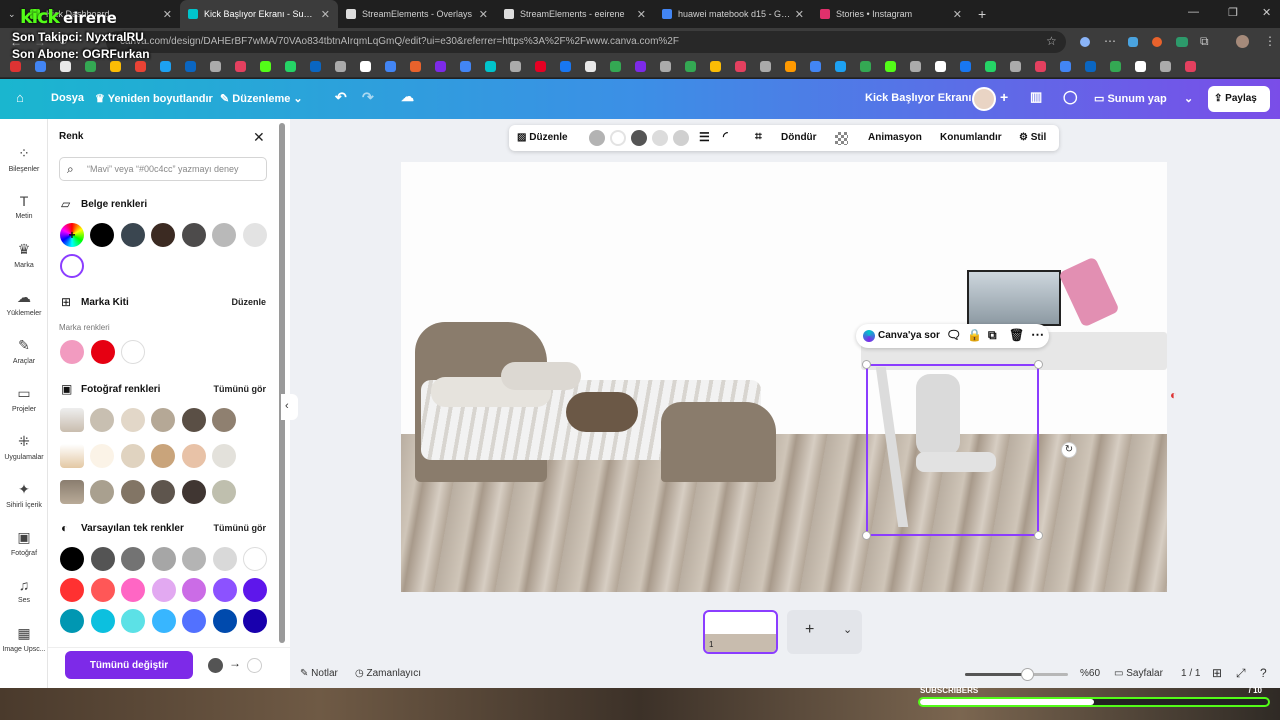 Image resolution: width=1280 pixels, height=720 pixels. I want to click on rail-item: ♫ Ses, so click(24, 590).